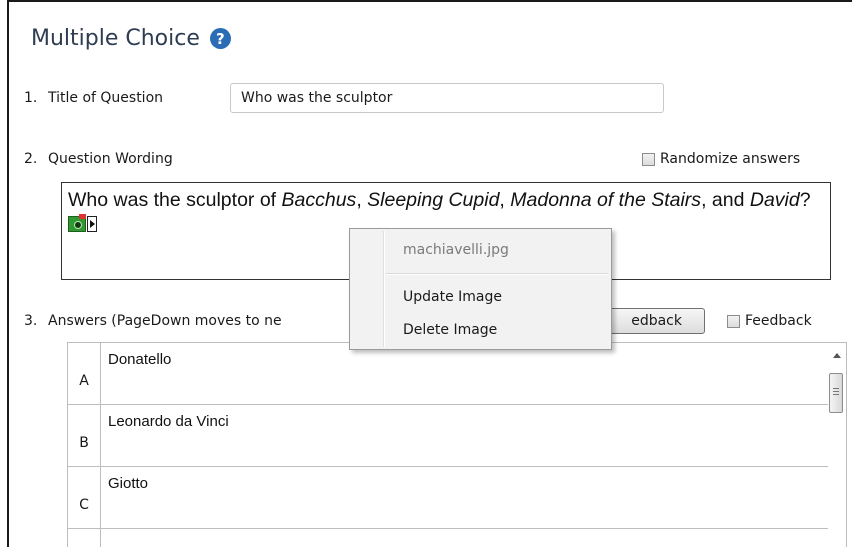 Image resolution: width=852 pixels, height=547 pixels. Describe the element at coordinates (84, 538) in the screenshot. I see `answer-letter` at that location.